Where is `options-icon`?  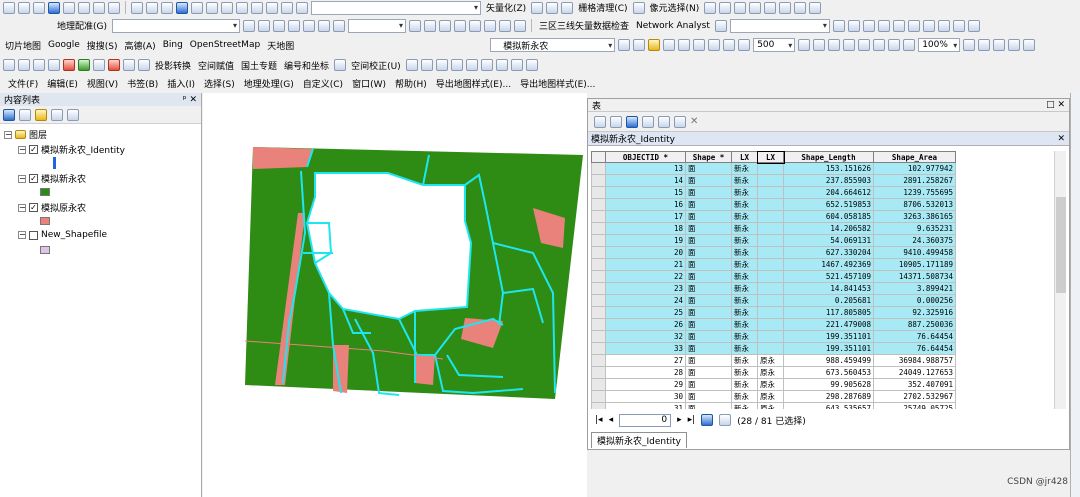 options-icon is located at coordinates (73, 114).